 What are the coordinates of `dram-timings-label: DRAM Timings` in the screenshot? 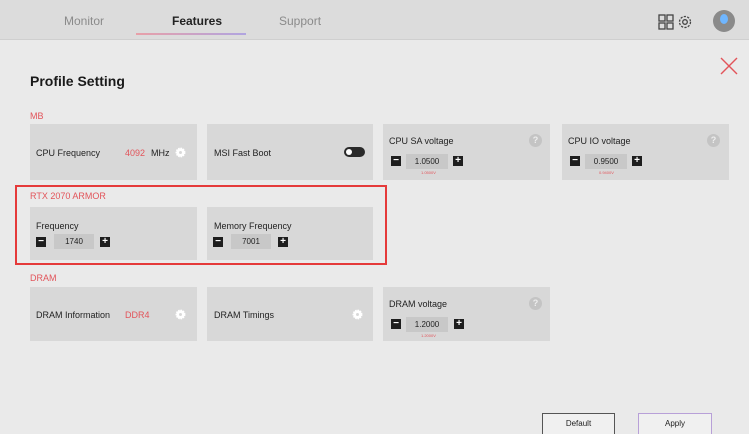 It's located at (244, 315).